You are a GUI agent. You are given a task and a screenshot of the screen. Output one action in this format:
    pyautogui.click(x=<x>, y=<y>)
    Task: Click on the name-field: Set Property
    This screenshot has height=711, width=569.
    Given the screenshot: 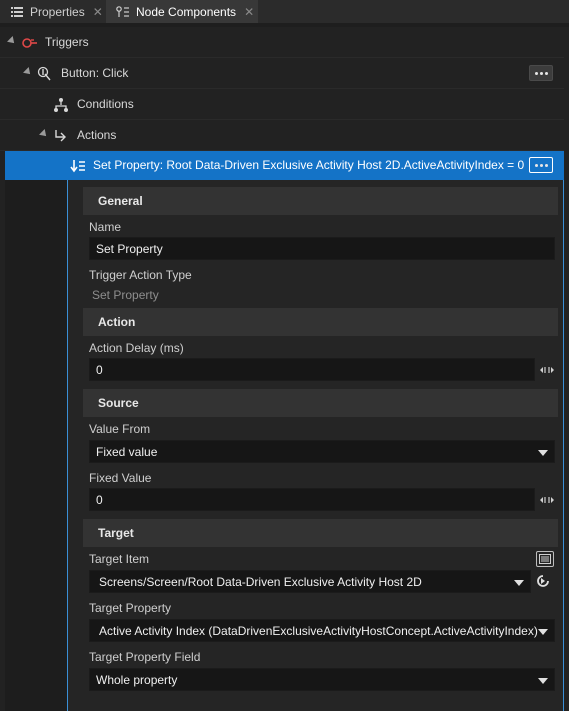 What is the action you would take?
    pyautogui.click(x=322, y=248)
    